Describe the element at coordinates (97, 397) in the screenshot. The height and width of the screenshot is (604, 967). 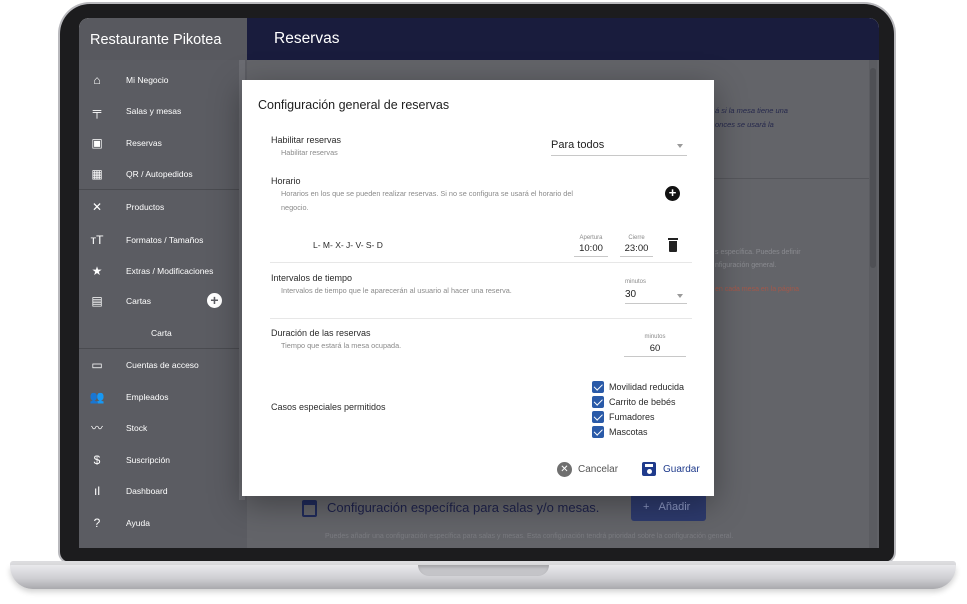
I see `people-icon: 👥` at that location.